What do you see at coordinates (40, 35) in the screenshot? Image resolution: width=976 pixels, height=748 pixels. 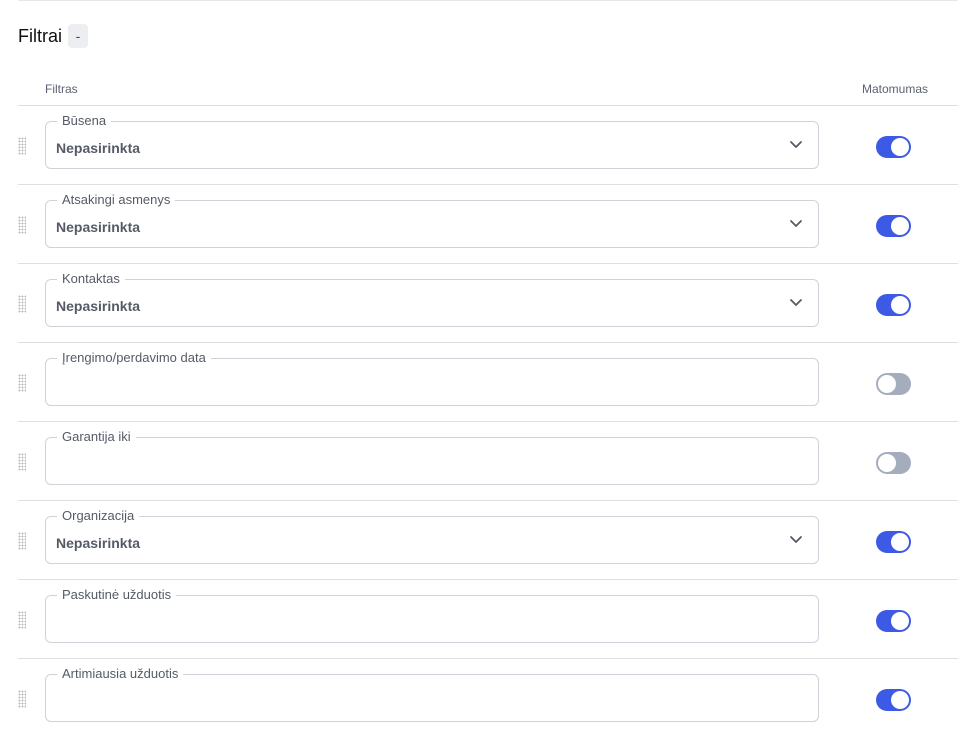 I see `section-title: Filtrai` at bounding box center [40, 35].